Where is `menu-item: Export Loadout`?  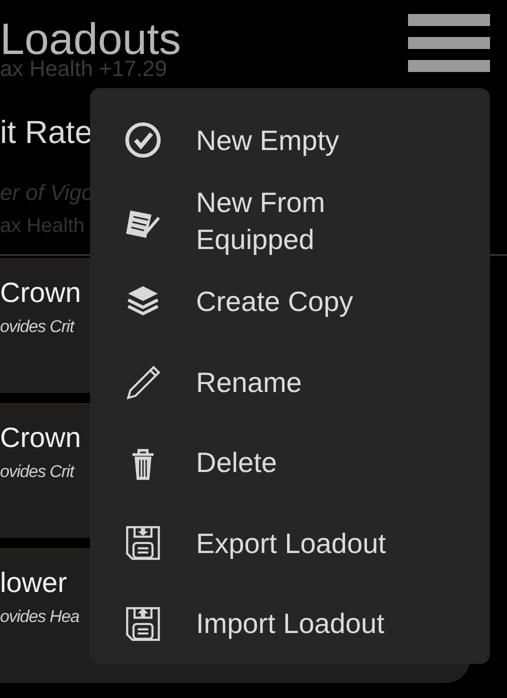
menu-item: Export Loadout is located at coordinates (290, 543).